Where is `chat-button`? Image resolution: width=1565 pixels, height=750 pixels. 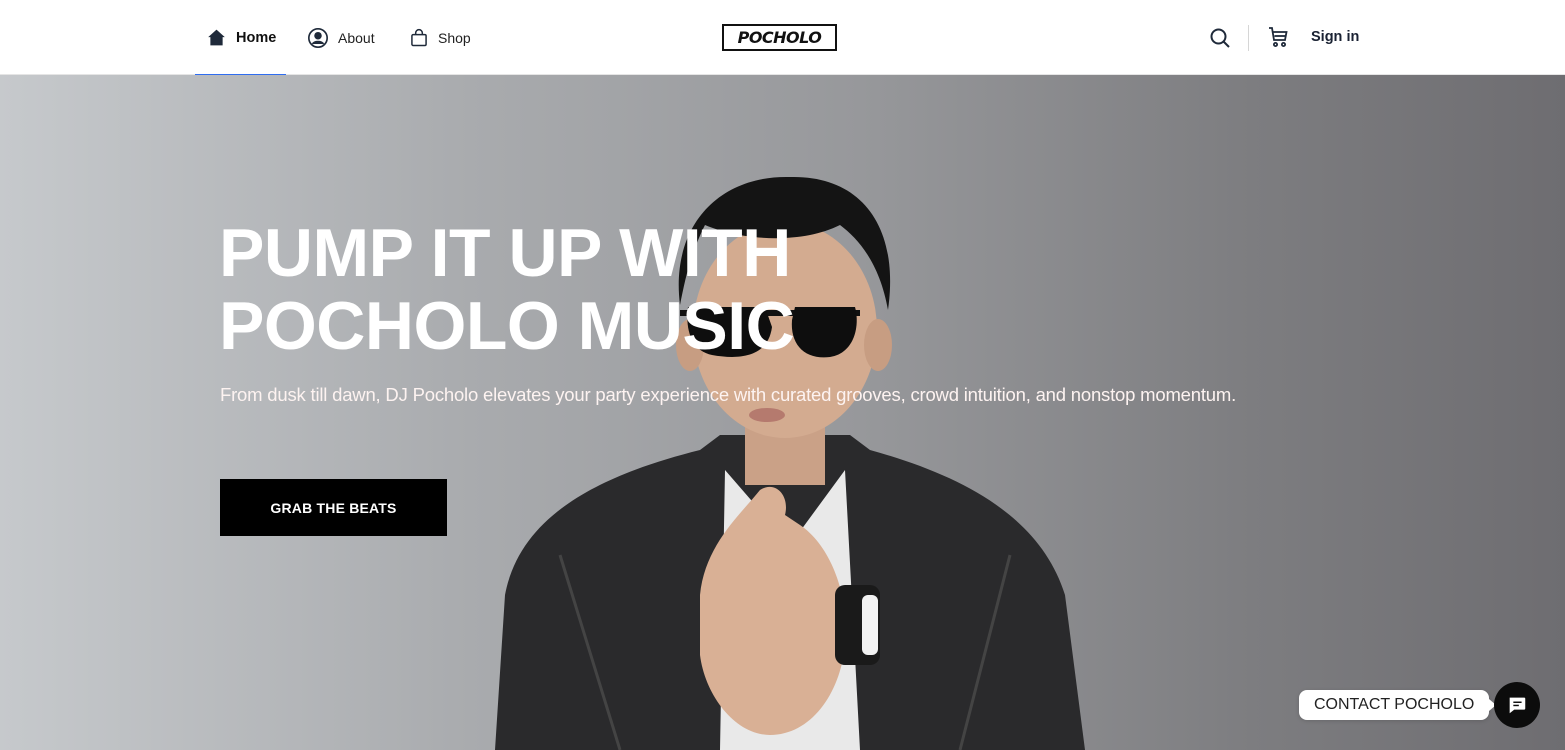 chat-button is located at coordinates (1517, 705).